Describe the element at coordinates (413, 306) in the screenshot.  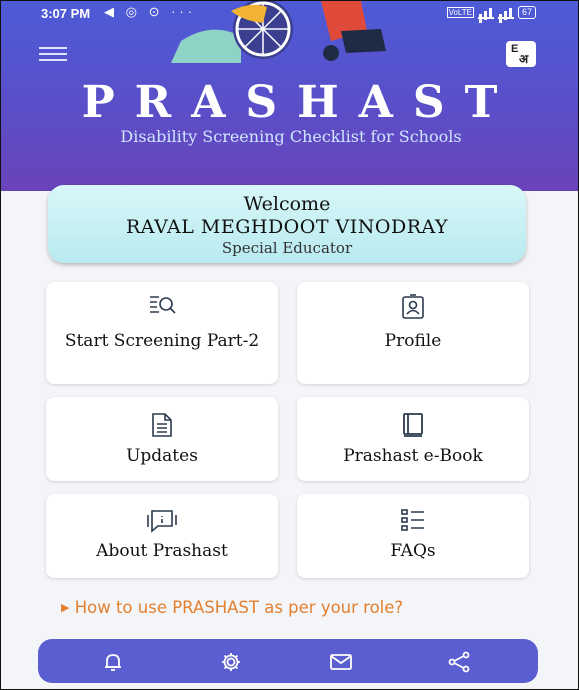
I see `profile-card-icon` at that location.